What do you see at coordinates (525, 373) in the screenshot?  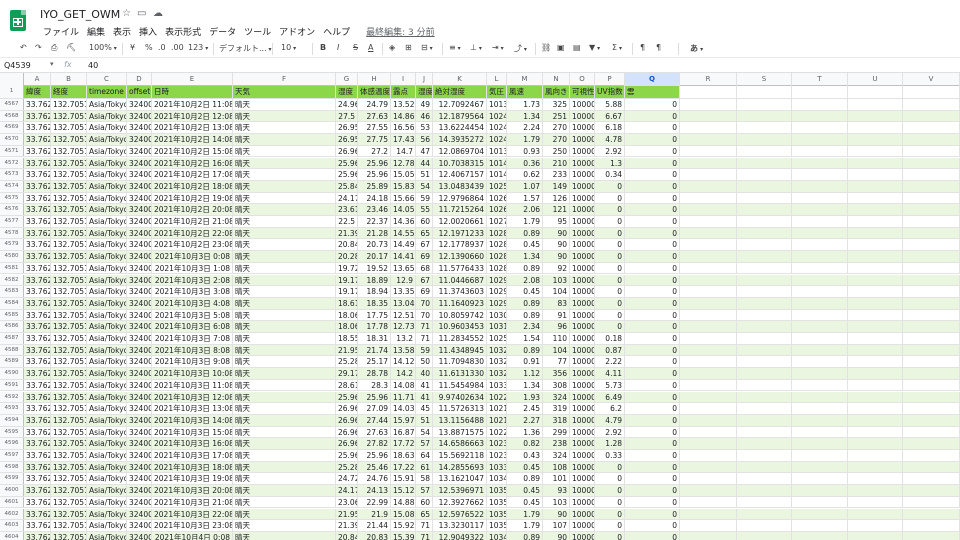 I see `data-cell: 1.12` at bounding box center [525, 373].